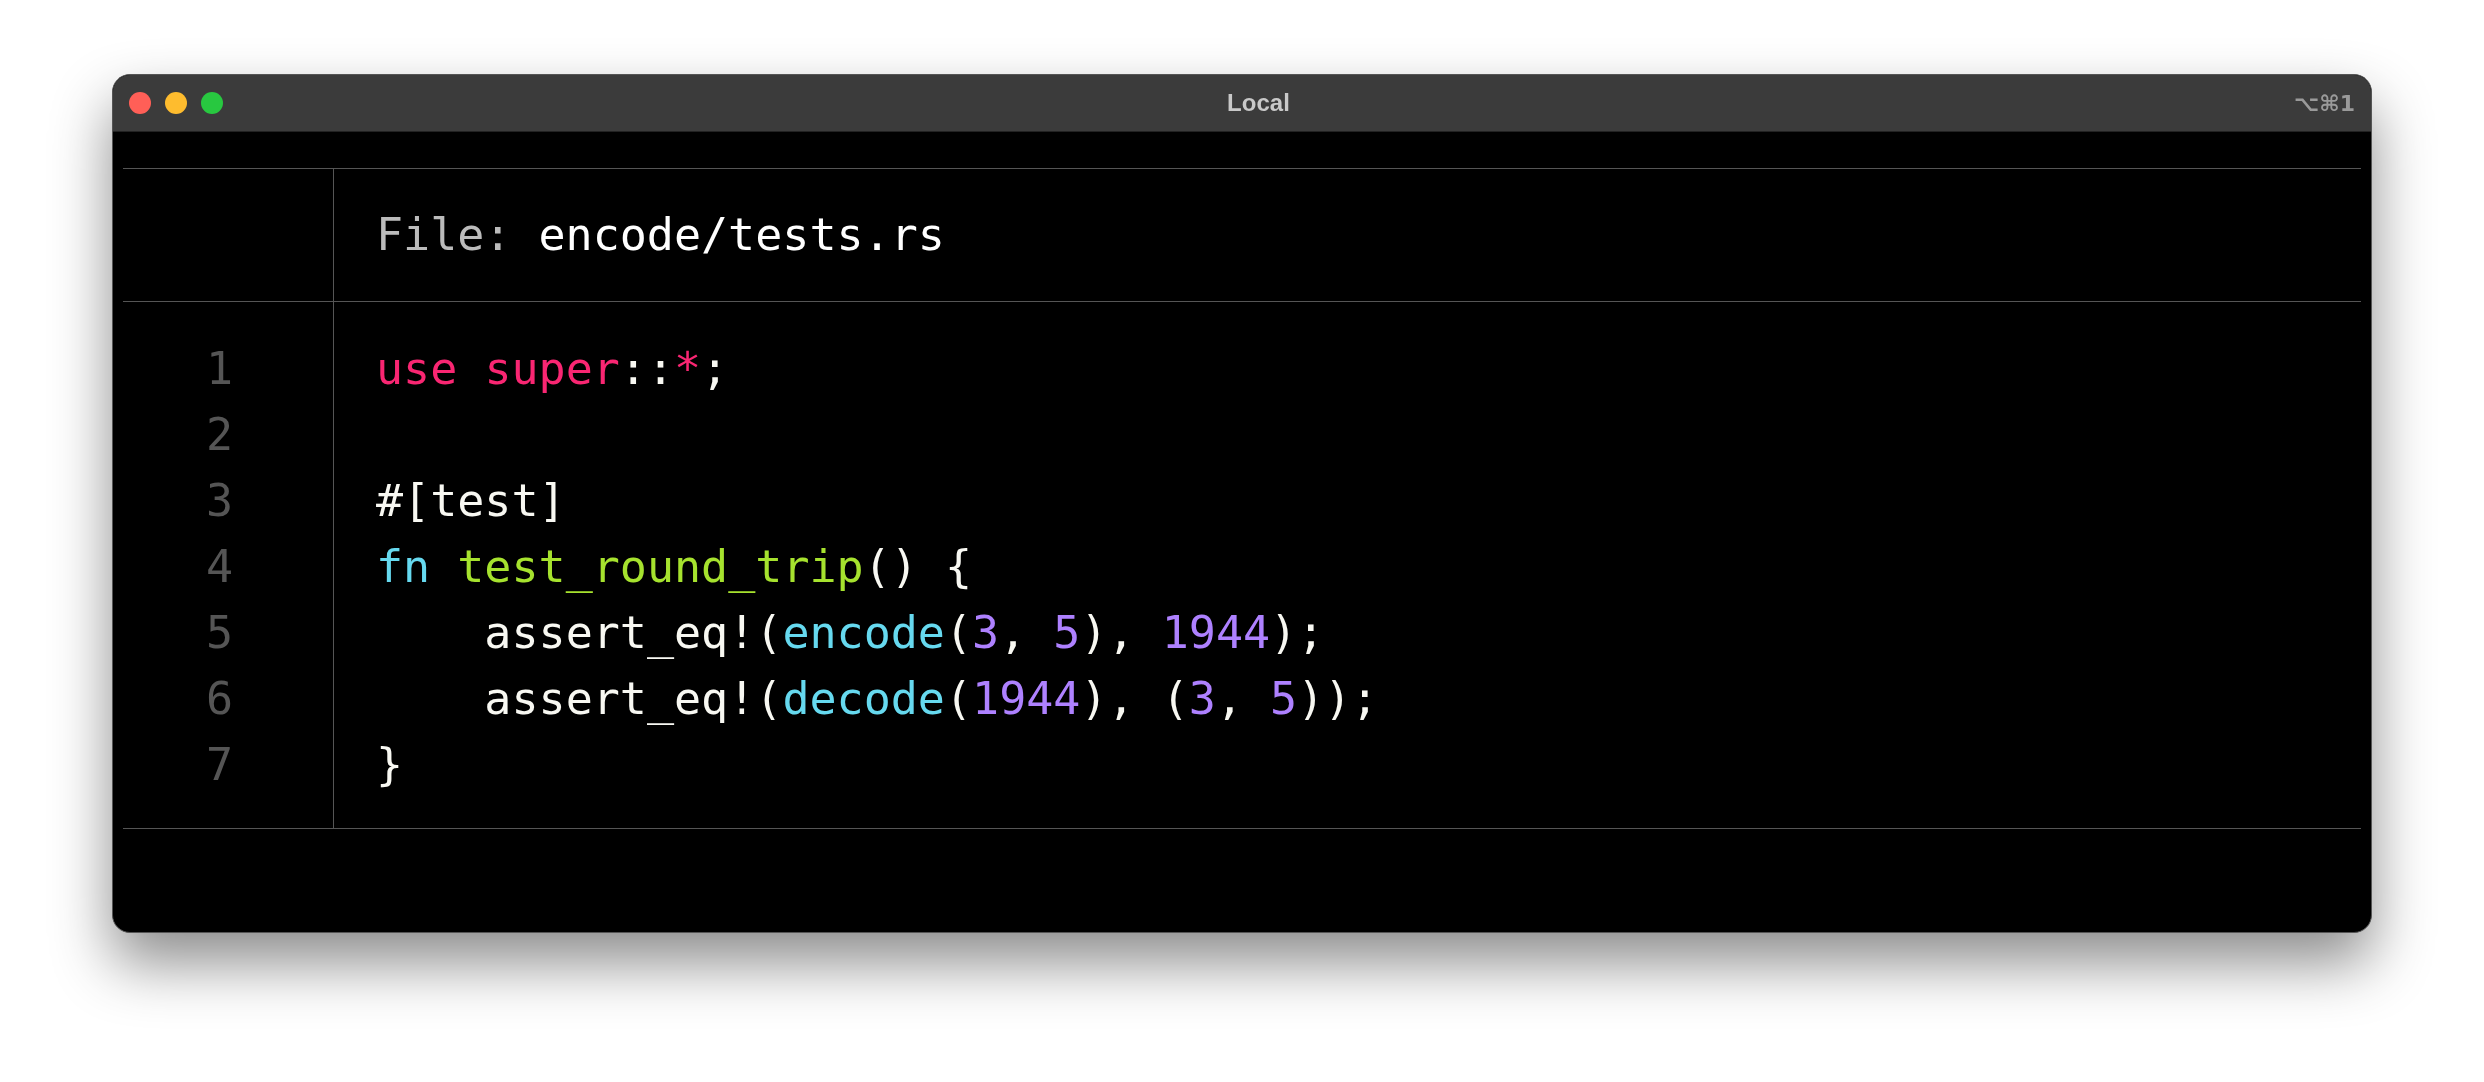  What do you see at coordinates (219, 567) in the screenshot?
I see `line-number: 4` at bounding box center [219, 567].